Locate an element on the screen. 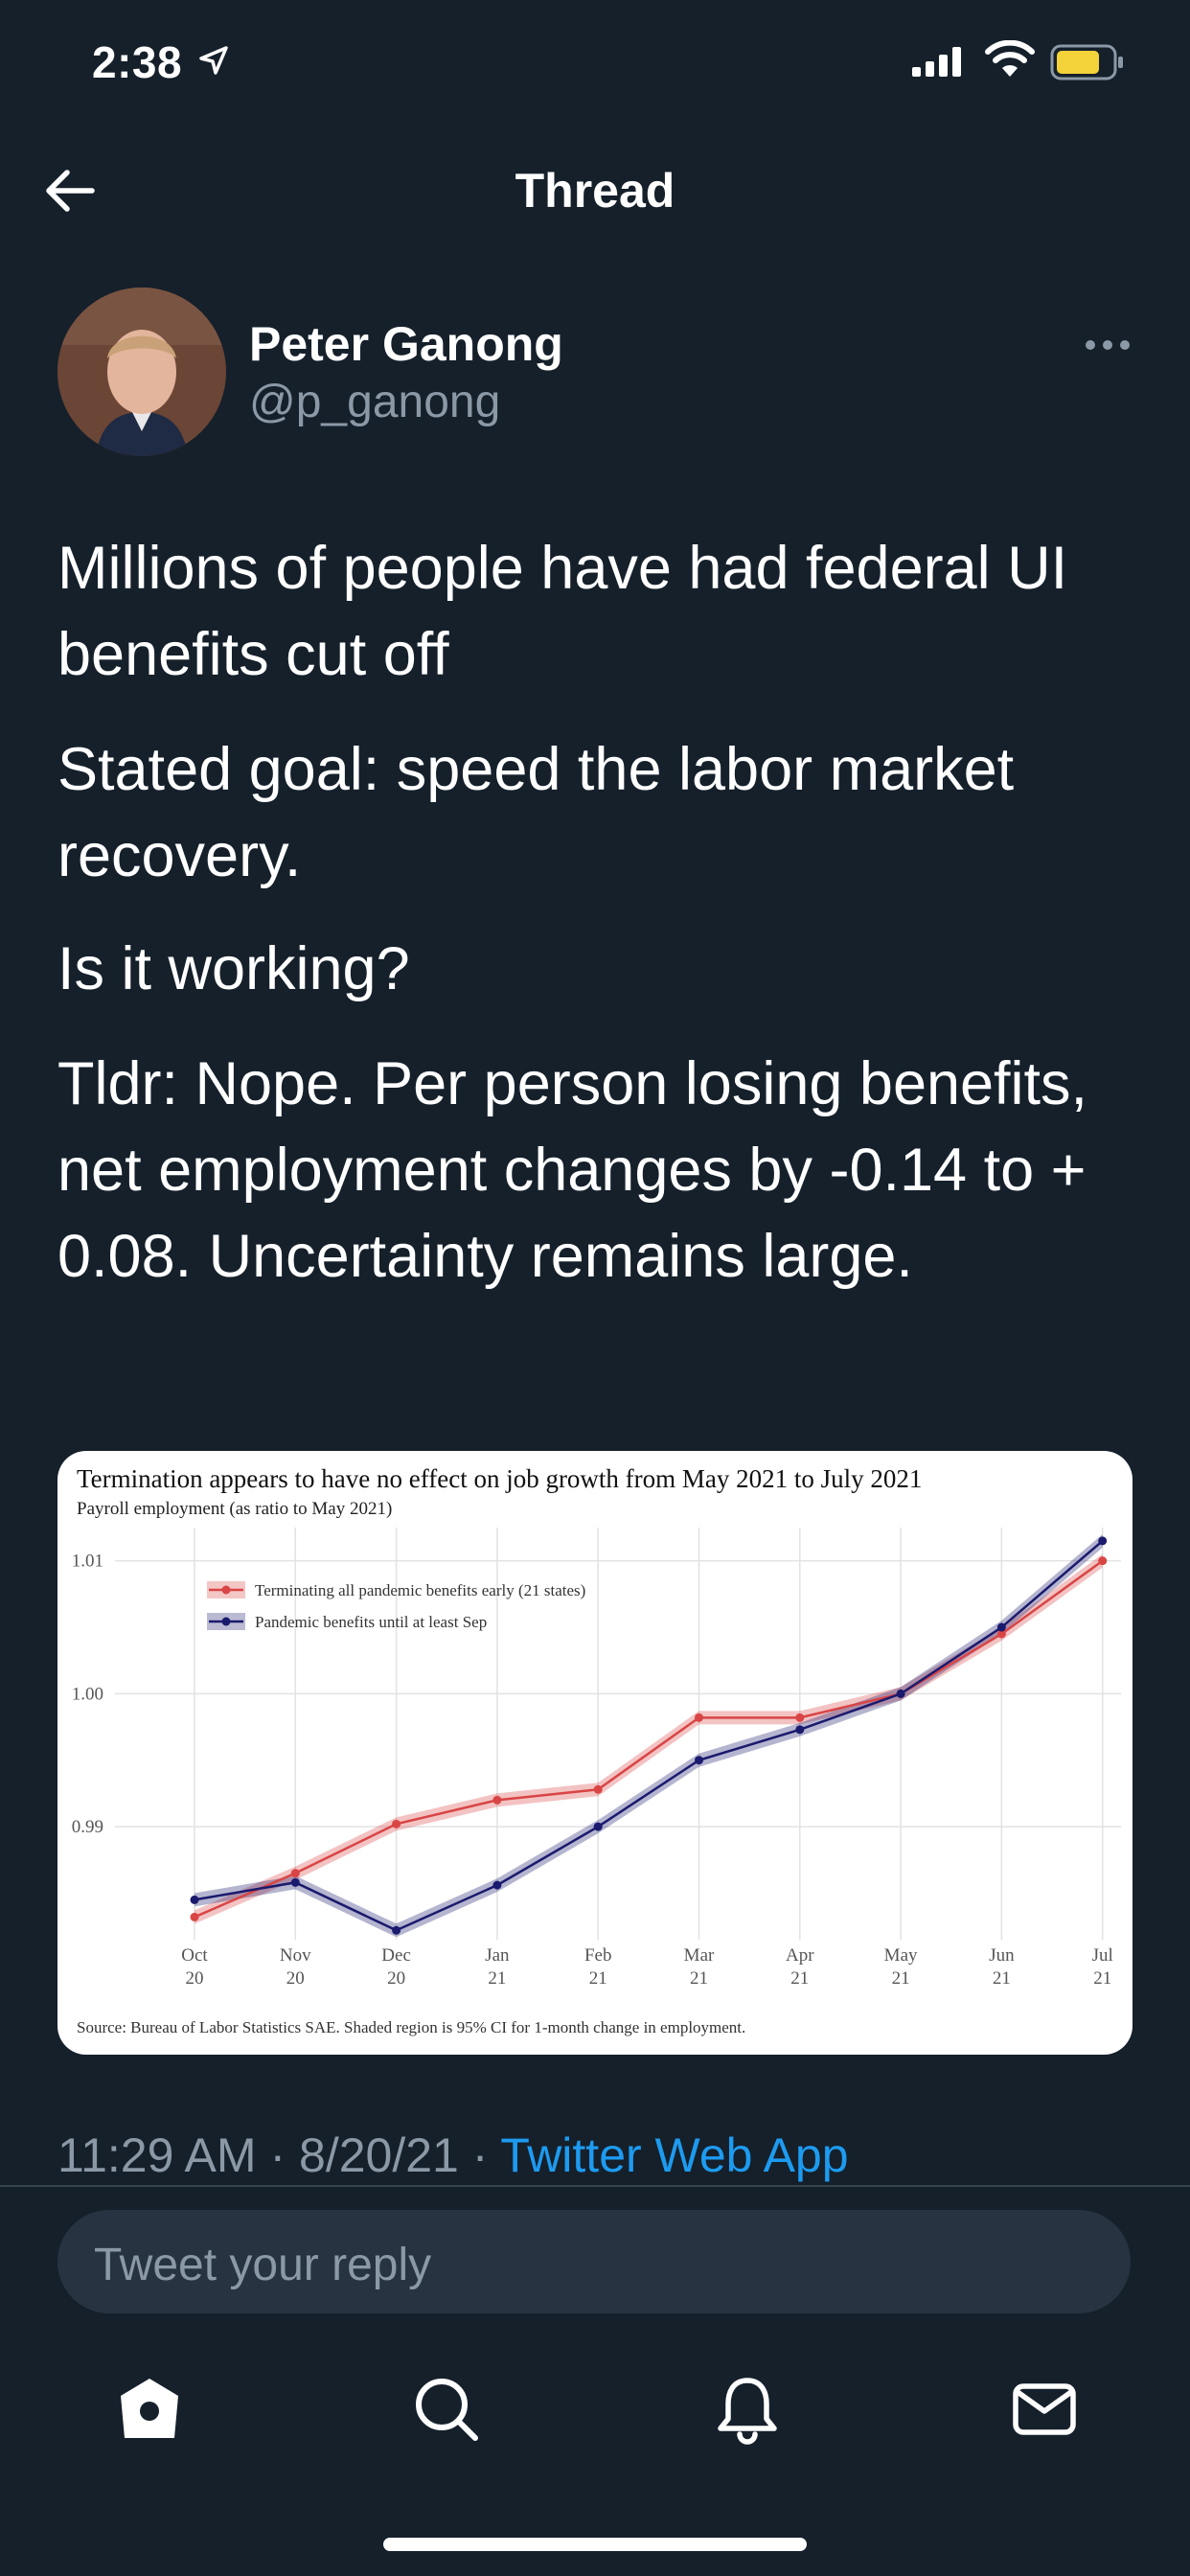 This screenshot has height=2576, width=1190. home-icon is located at coordinates (150, 2409).